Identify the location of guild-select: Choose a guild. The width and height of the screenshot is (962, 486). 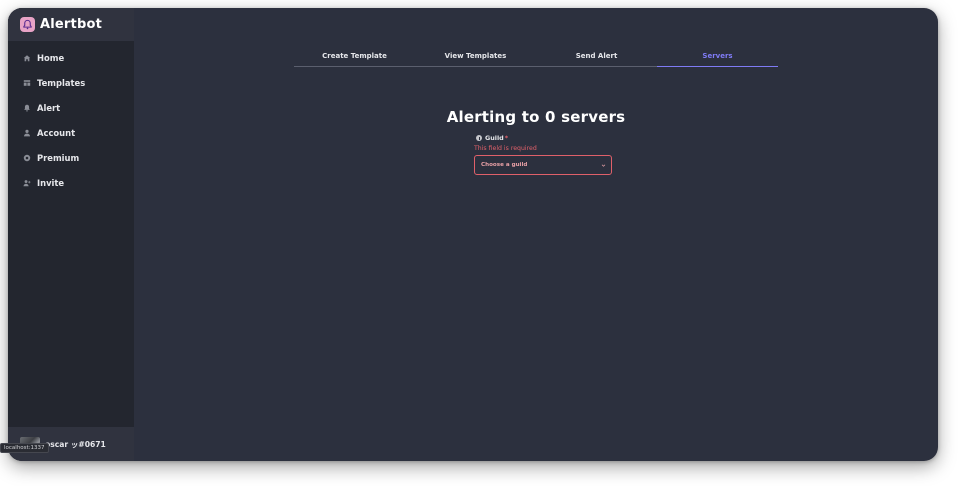
(543, 165).